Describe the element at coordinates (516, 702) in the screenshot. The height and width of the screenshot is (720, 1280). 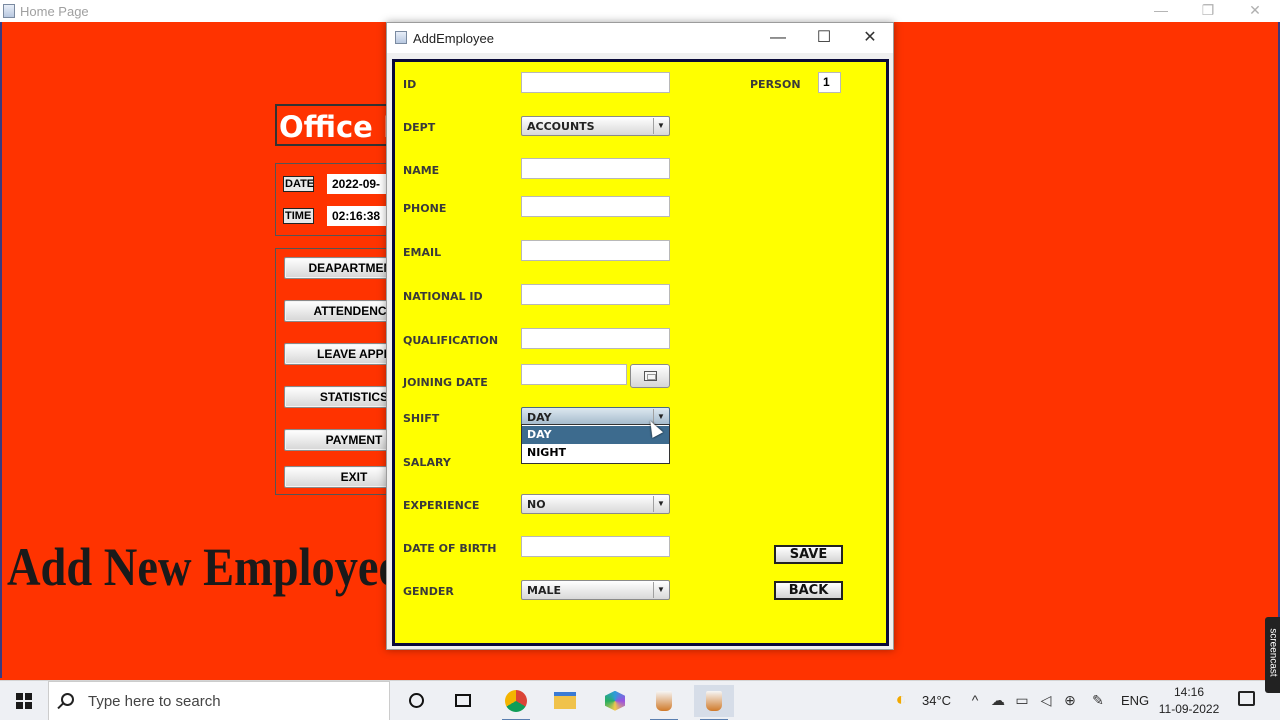
I see `chrome-icon` at that location.